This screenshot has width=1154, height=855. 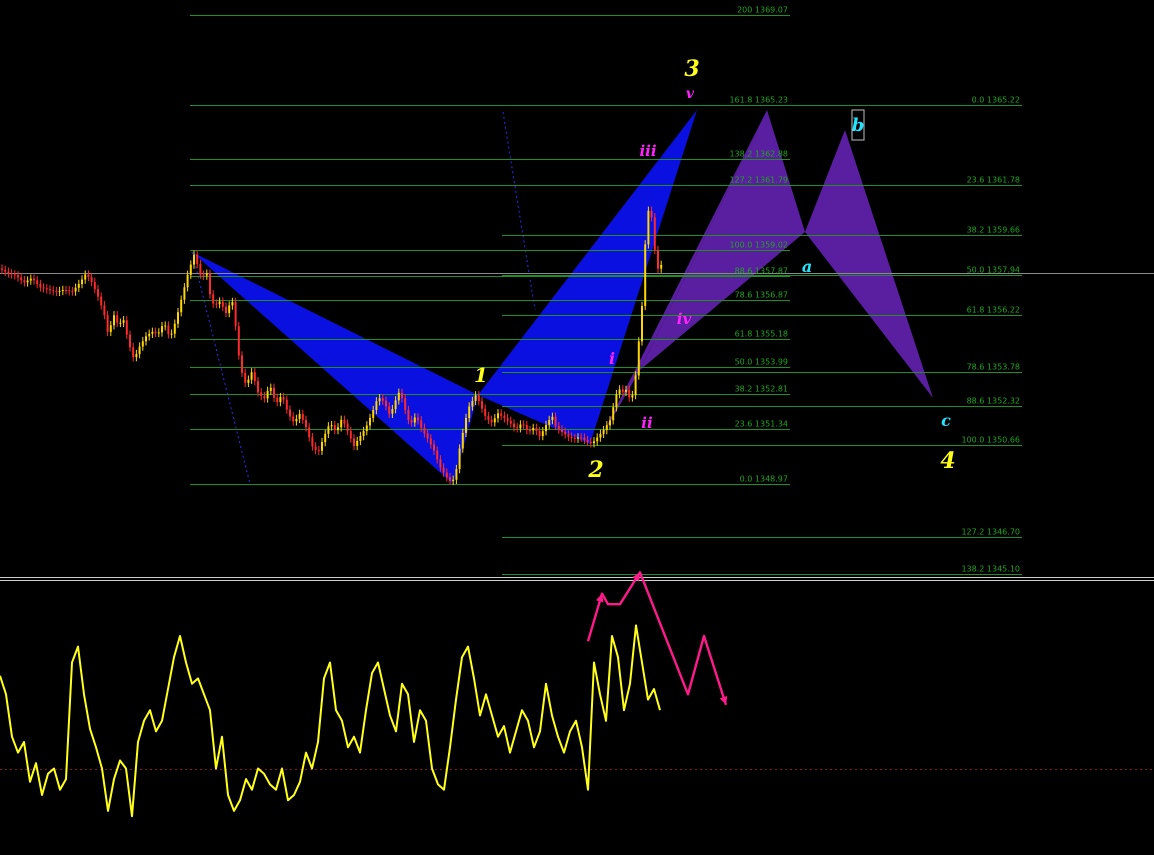 What do you see at coordinates (758, 100) in the screenshot?
I see `fib-level-label: 161.8 1365.23` at bounding box center [758, 100].